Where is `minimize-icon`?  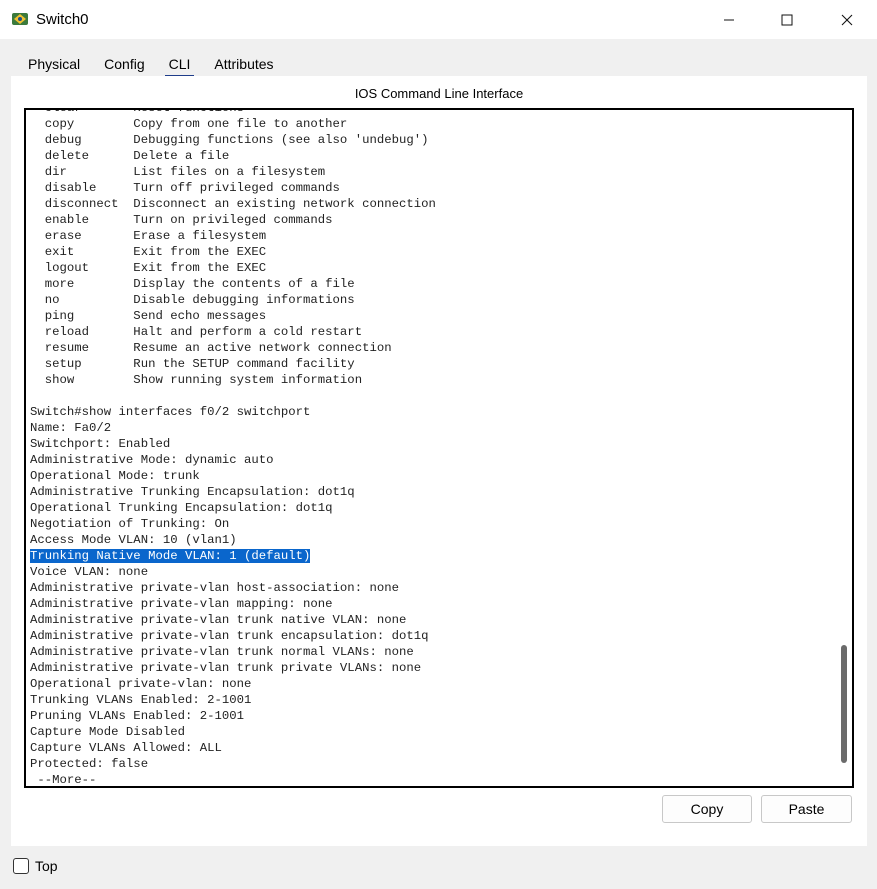
minimize-icon is located at coordinates (729, 19).